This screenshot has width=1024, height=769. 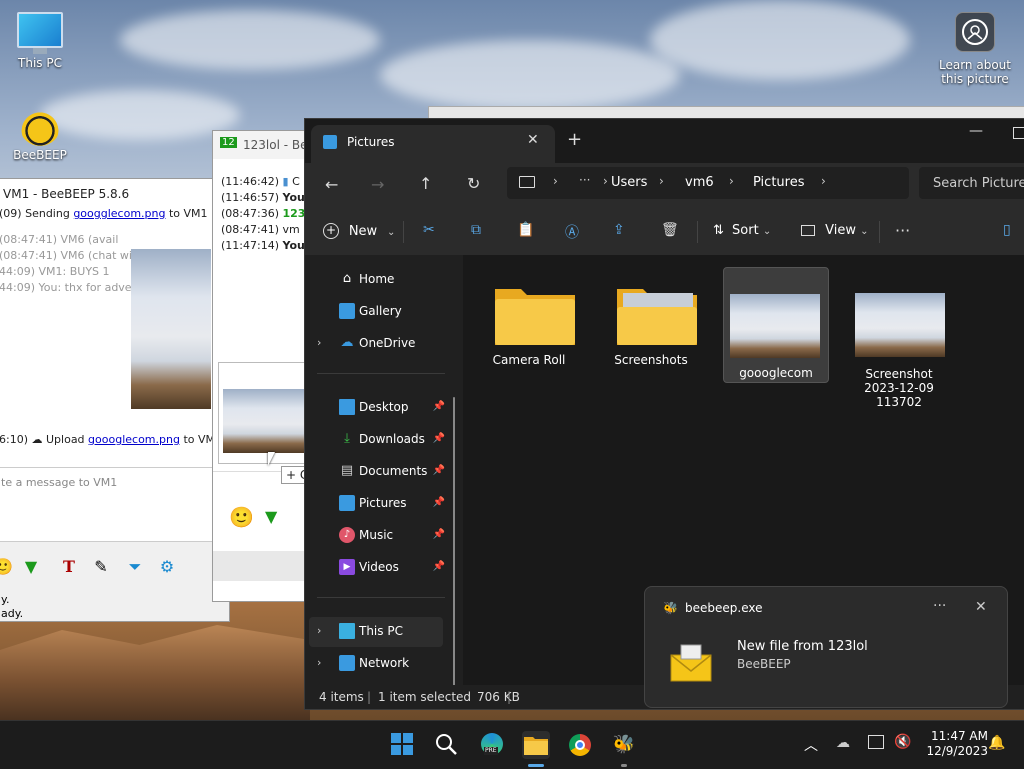 What do you see at coordinates (376, 664) in the screenshot?
I see `nav-item-network: › Network` at bounding box center [376, 664].